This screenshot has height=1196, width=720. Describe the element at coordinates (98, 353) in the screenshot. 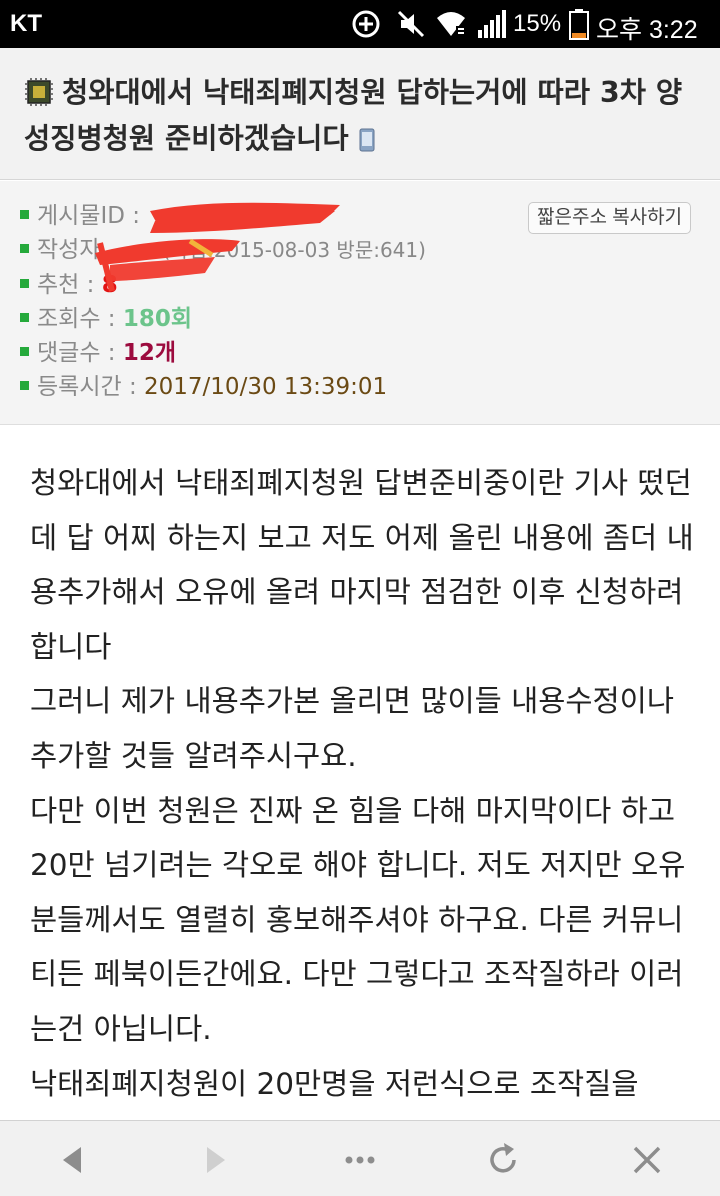

I see `meta-comments: 댓글수 : 12개` at that location.